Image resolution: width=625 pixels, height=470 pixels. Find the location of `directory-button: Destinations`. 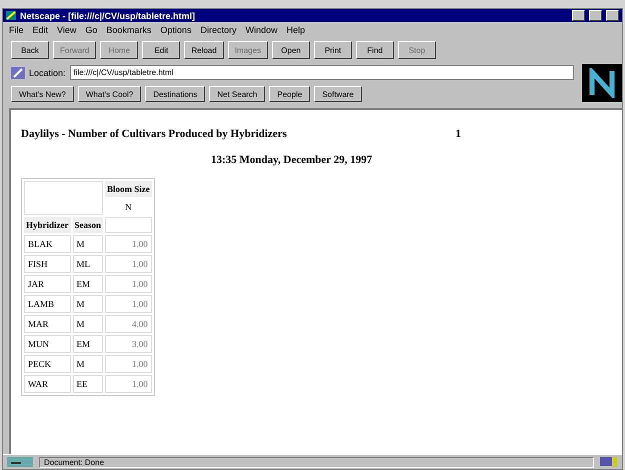

directory-button: Destinations is located at coordinates (175, 94).